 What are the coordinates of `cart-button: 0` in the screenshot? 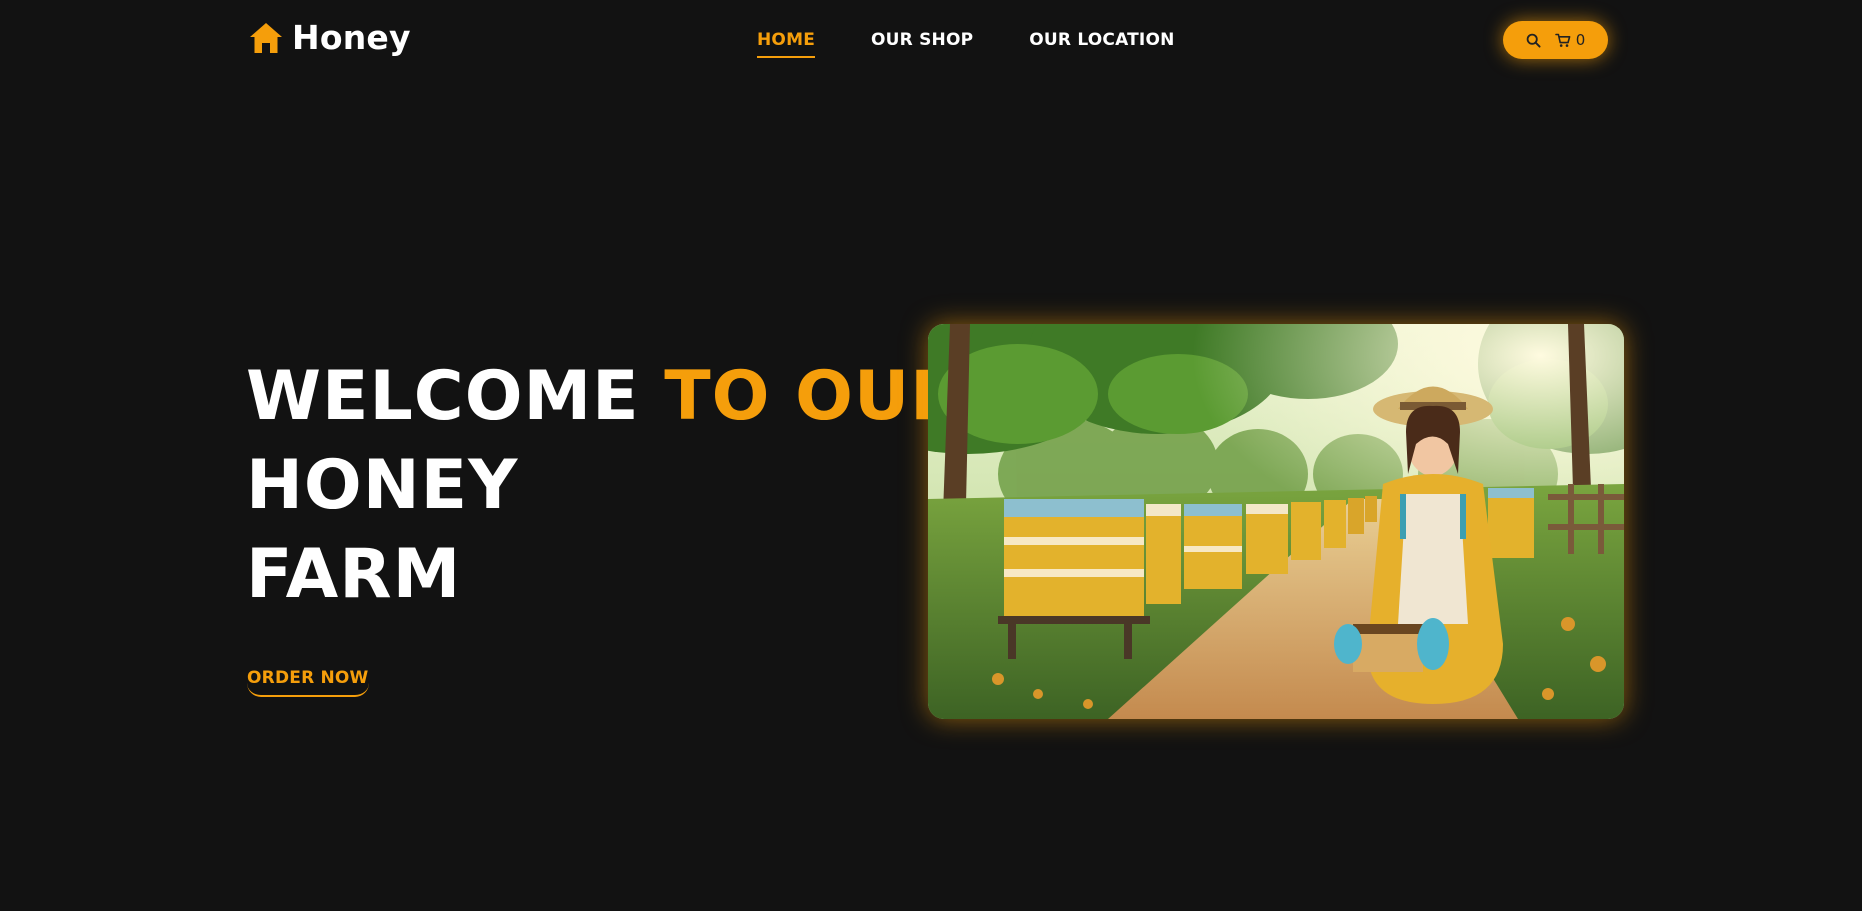 It's located at (1570, 40).